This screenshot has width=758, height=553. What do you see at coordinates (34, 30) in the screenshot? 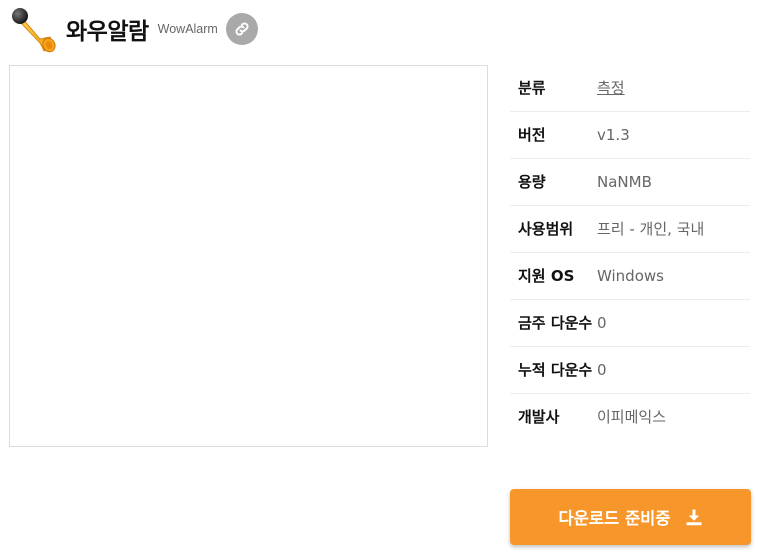
I see `air-horn-icon` at bounding box center [34, 30].